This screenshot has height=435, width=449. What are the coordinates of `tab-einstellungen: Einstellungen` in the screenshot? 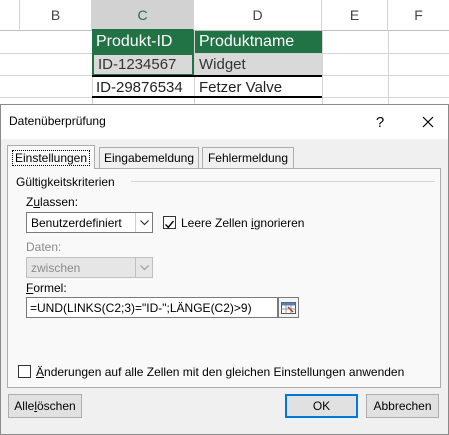 It's located at (51, 157).